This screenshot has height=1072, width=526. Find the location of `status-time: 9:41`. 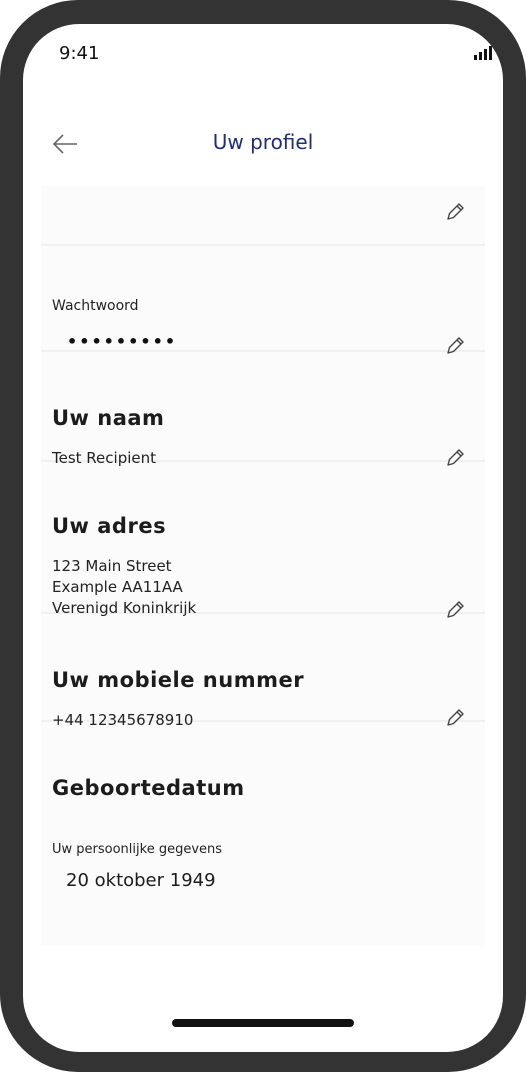

status-time: 9:41 is located at coordinates (79, 53).